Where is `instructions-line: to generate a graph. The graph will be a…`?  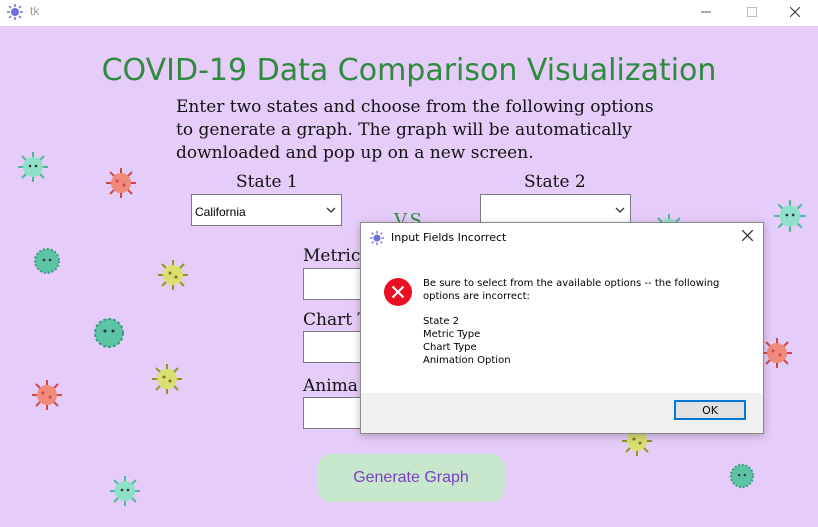 instructions-line: to generate a graph. The graph will be a… is located at coordinates (404, 130).